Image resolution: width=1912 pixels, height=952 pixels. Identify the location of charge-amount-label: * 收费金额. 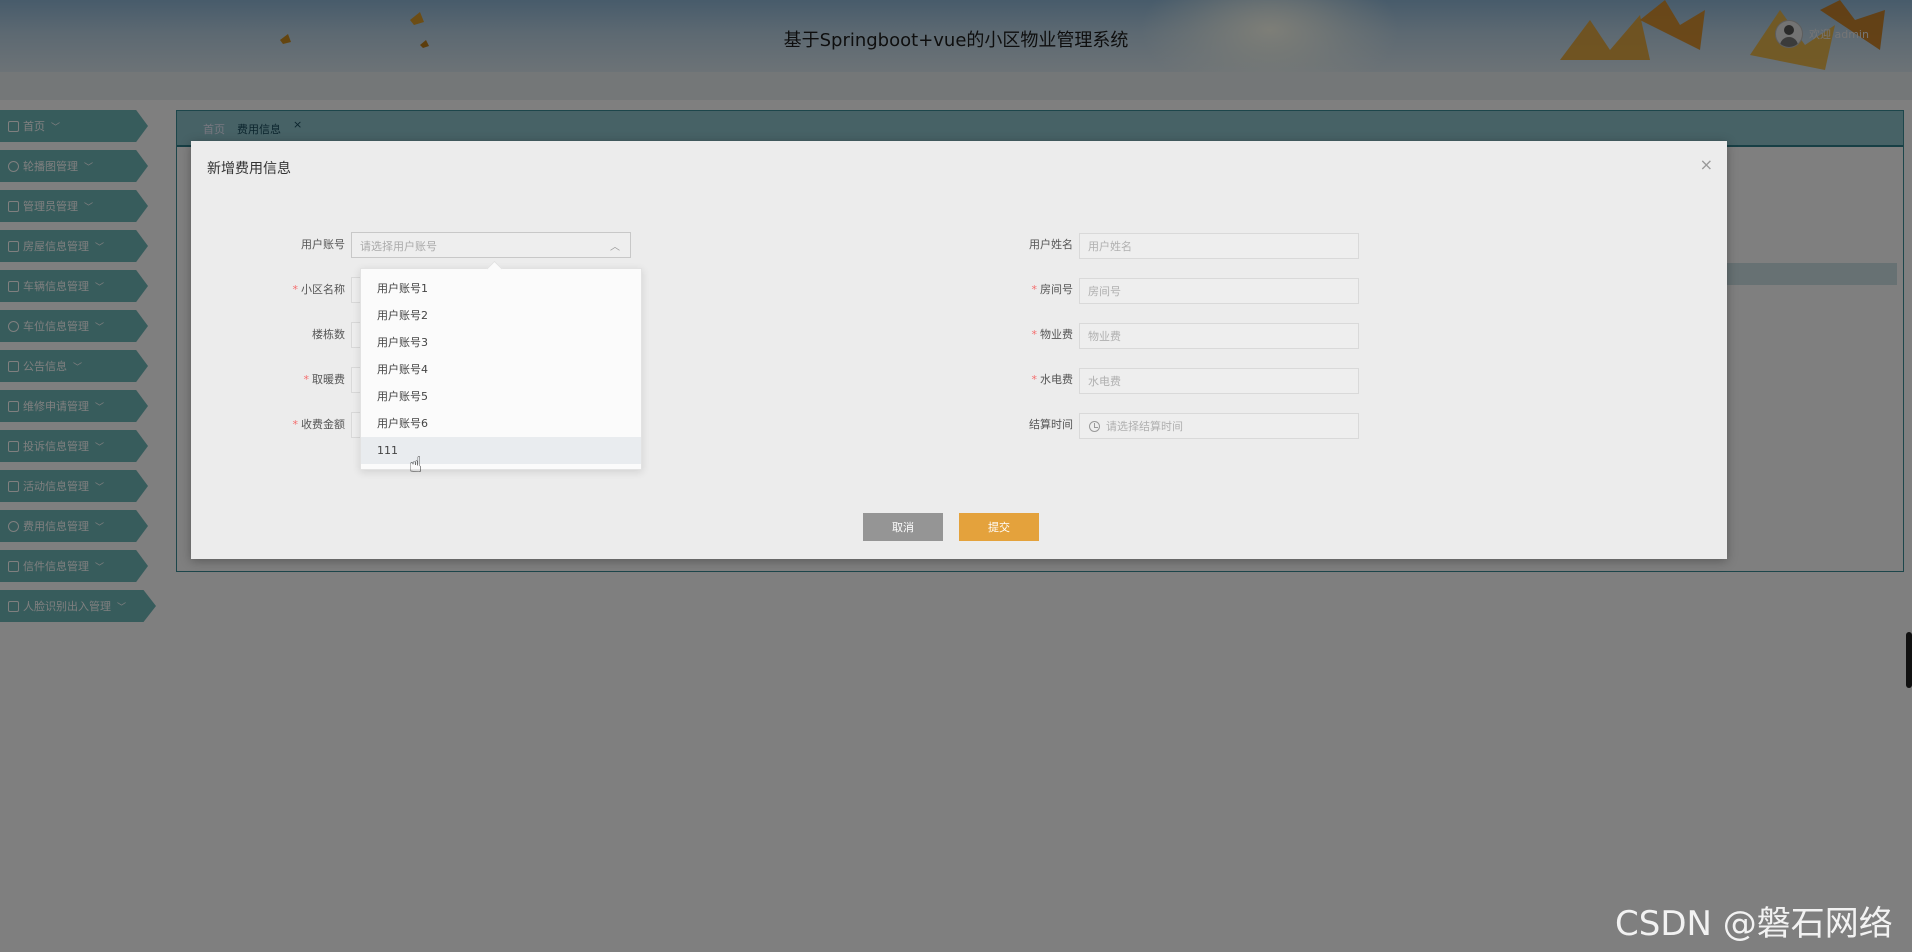
(319, 424).